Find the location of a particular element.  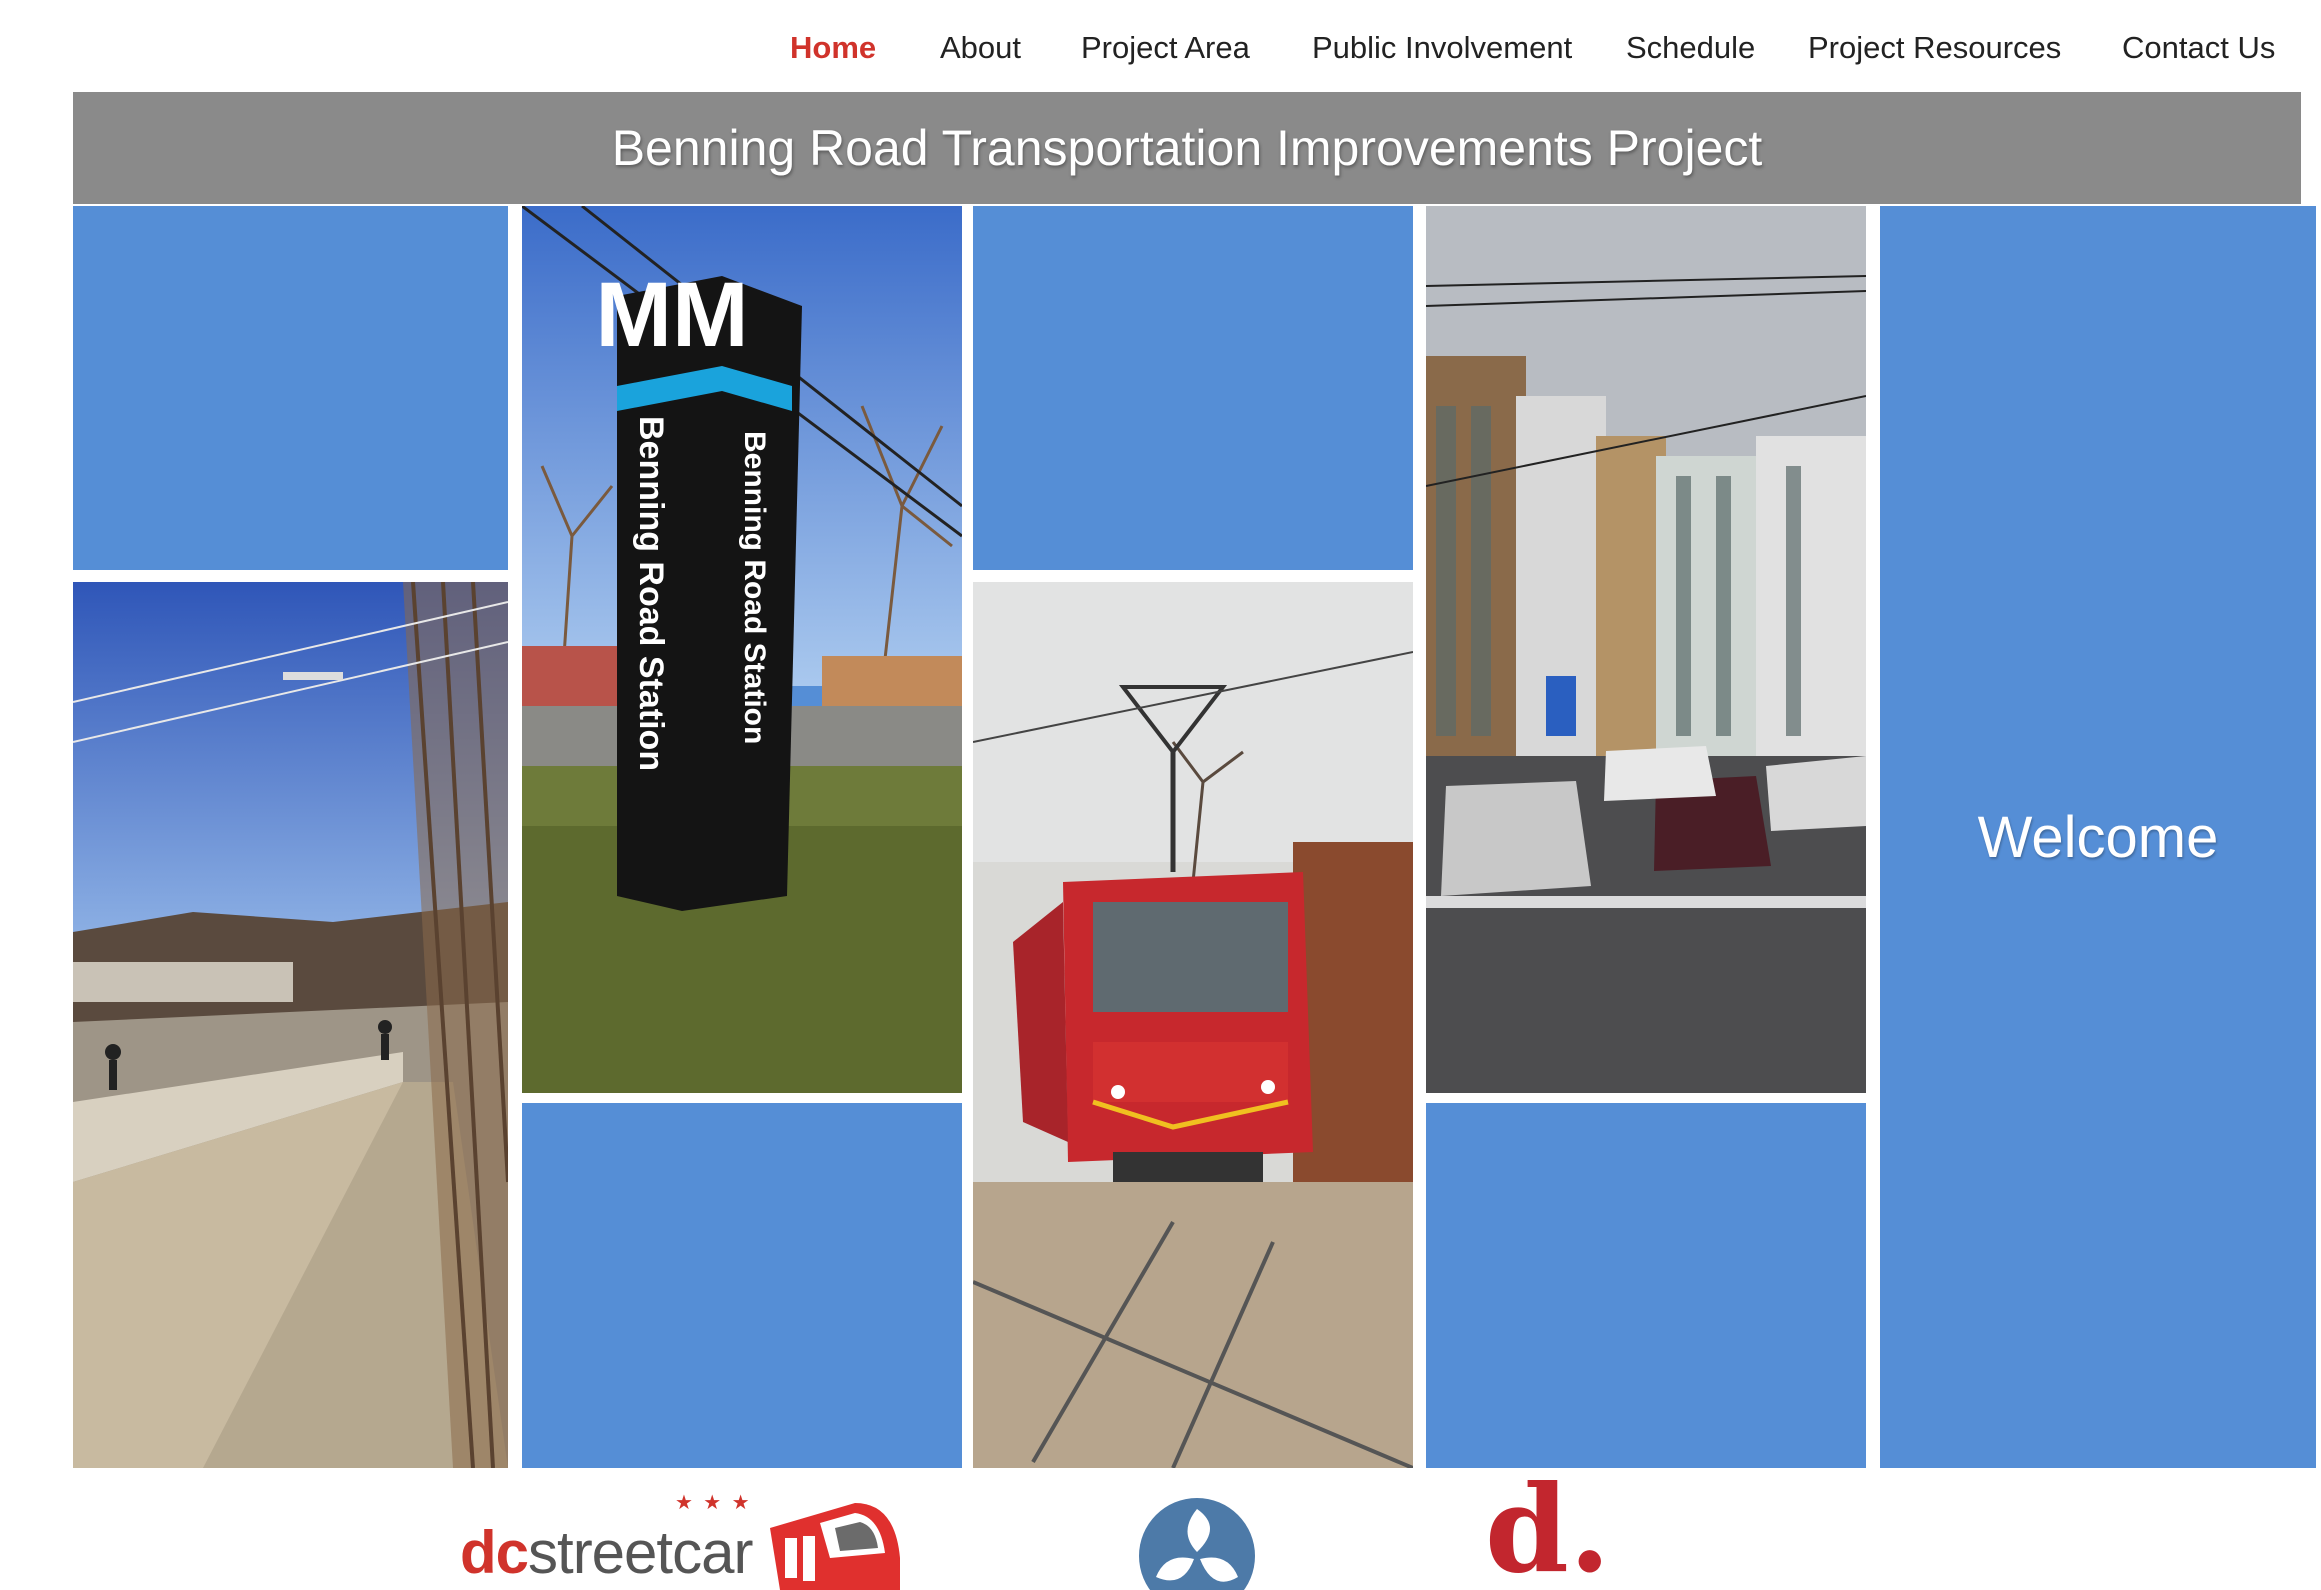

bridge-walkway-photo is located at coordinates (290, 1025).